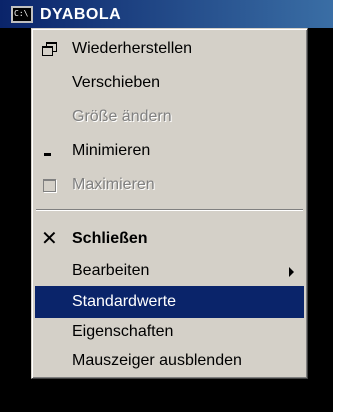  What do you see at coordinates (111, 150) in the screenshot?
I see `menu-item-label: Minimieren` at bounding box center [111, 150].